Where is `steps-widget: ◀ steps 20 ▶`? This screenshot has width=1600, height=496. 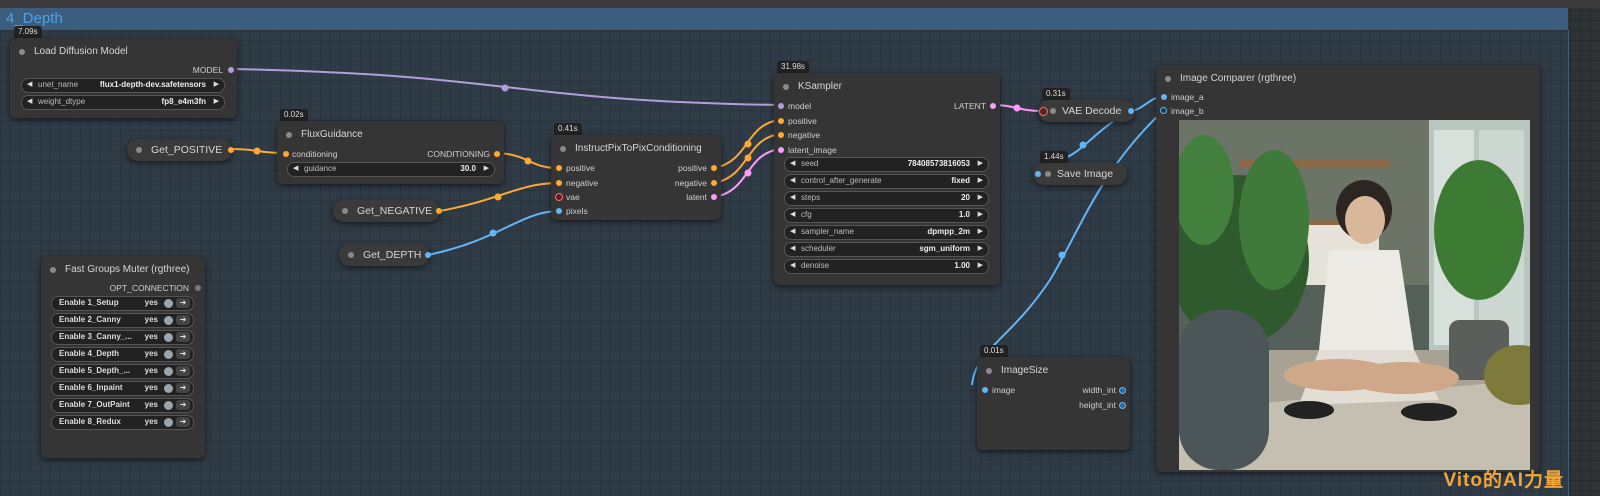 steps-widget: ◀ steps 20 ▶ is located at coordinates (886, 198).